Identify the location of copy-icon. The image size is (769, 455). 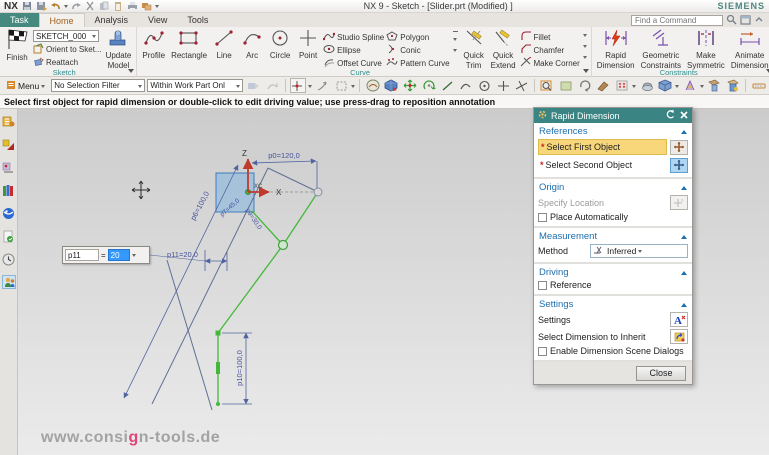
(104, 6).